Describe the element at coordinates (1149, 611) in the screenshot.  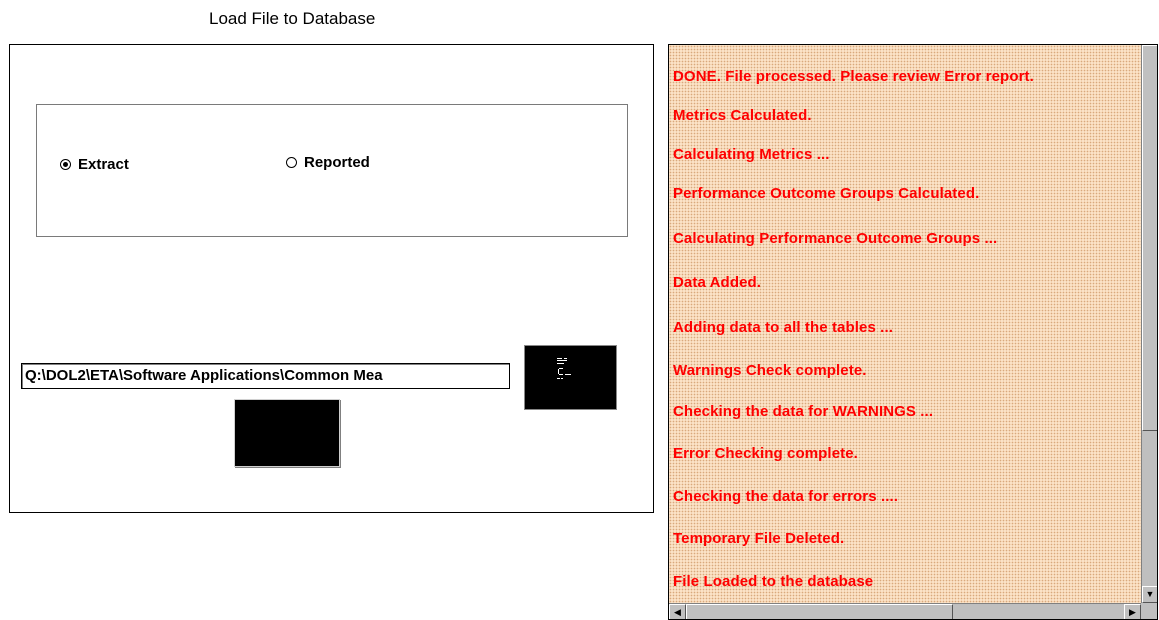
I see `scrollbar-corner` at that location.